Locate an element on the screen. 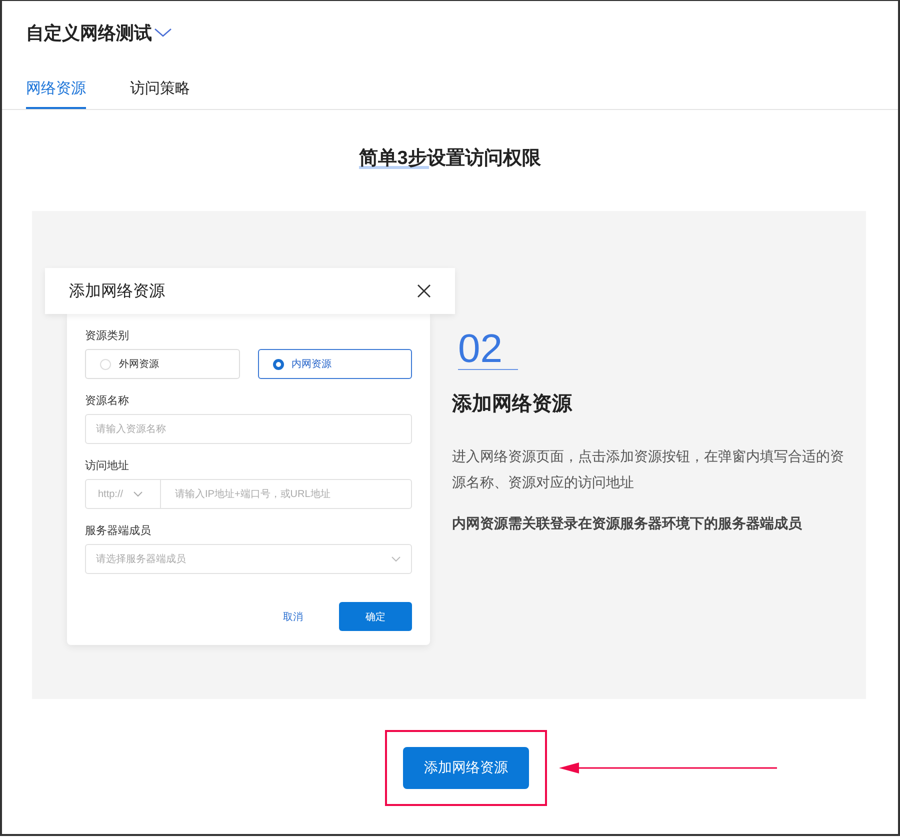 This screenshot has width=900, height=837. add-resource-button: 添加网络资源 is located at coordinates (466, 768).